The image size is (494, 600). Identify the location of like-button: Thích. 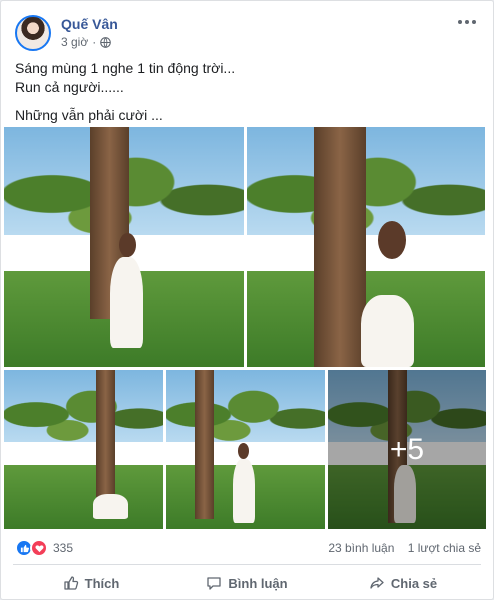
(91, 583).